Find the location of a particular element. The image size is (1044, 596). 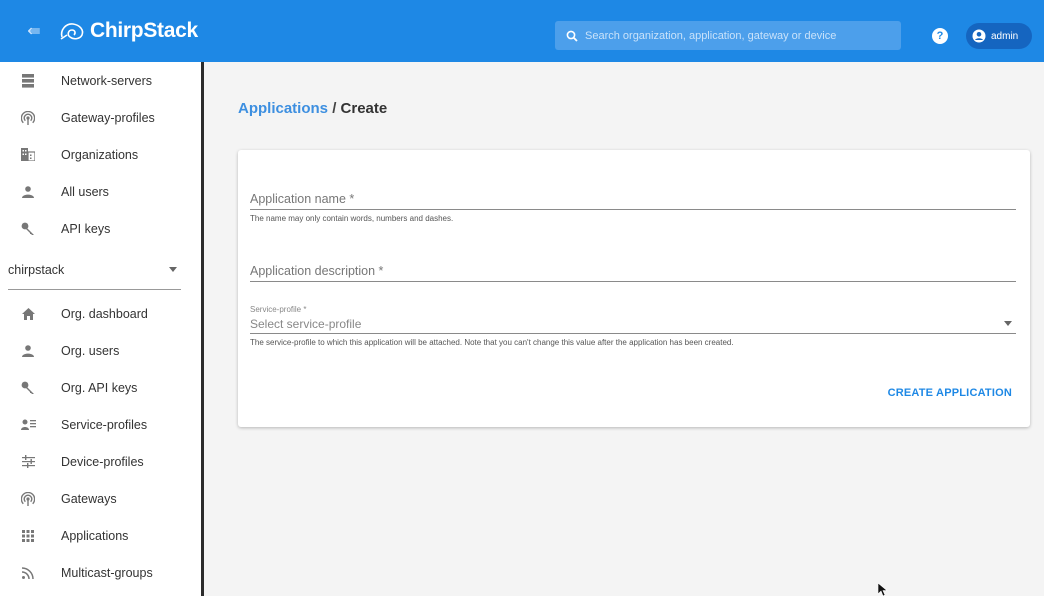

sidebar-item-service-profiles: Service-profiles is located at coordinates (100, 424).